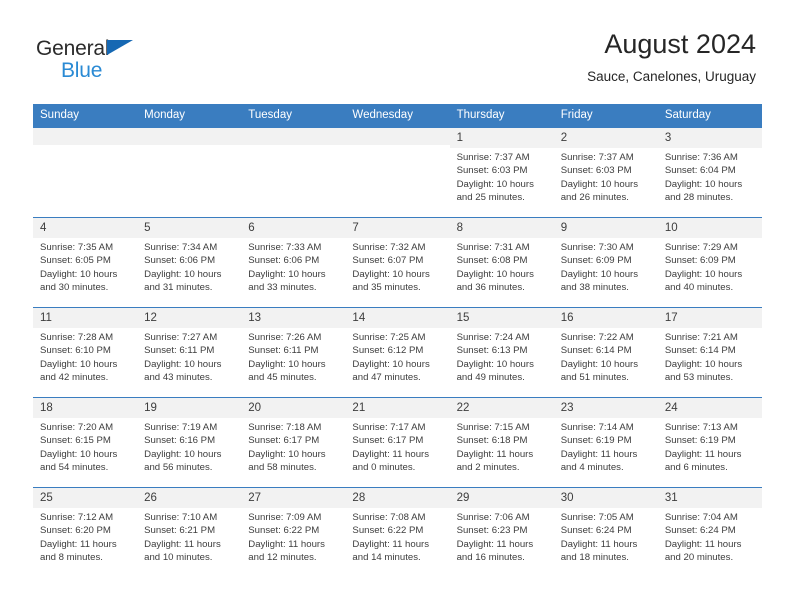 The width and height of the screenshot is (792, 612). What do you see at coordinates (671, 76) in the screenshot?
I see `page-subtitle: Sauce, Canelones, Uruguay` at bounding box center [671, 76].